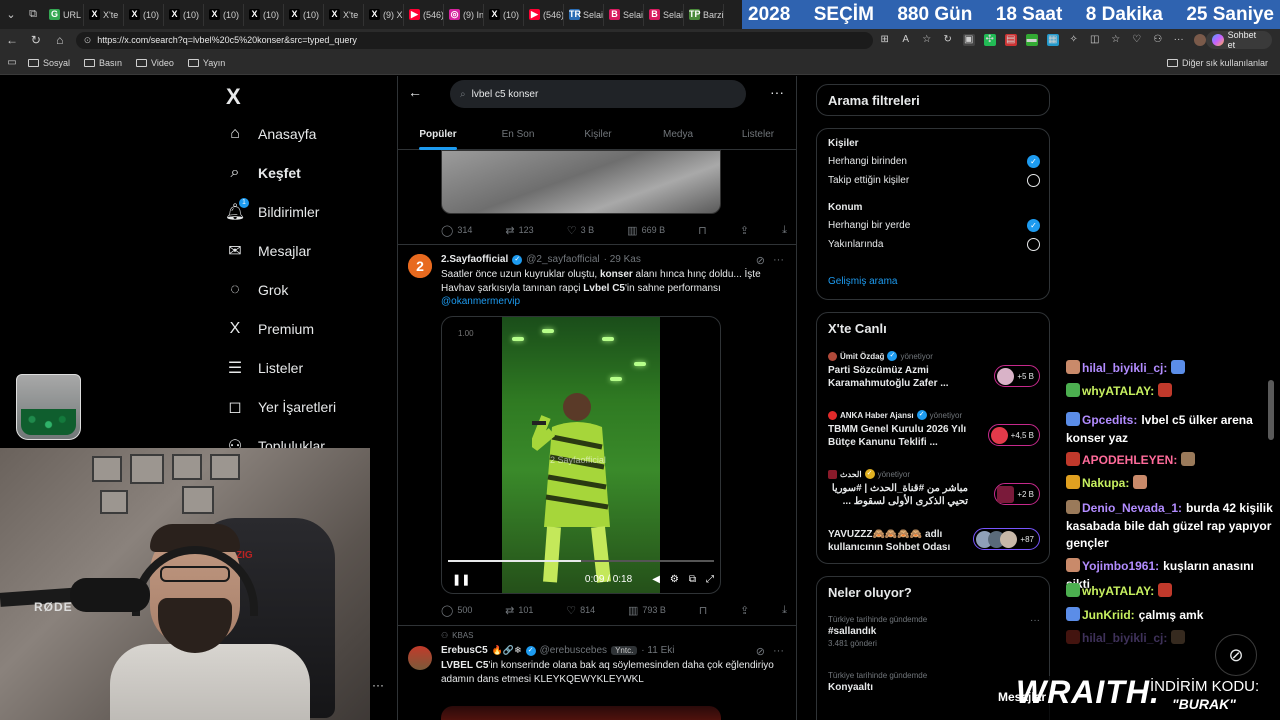 This screenshot has height=720, width=1280. What do you see at coordinates (1074, 40) in the screenshot?
I see `extensions-puzzle-icon: ✧` at bounding box center [1074, 40].